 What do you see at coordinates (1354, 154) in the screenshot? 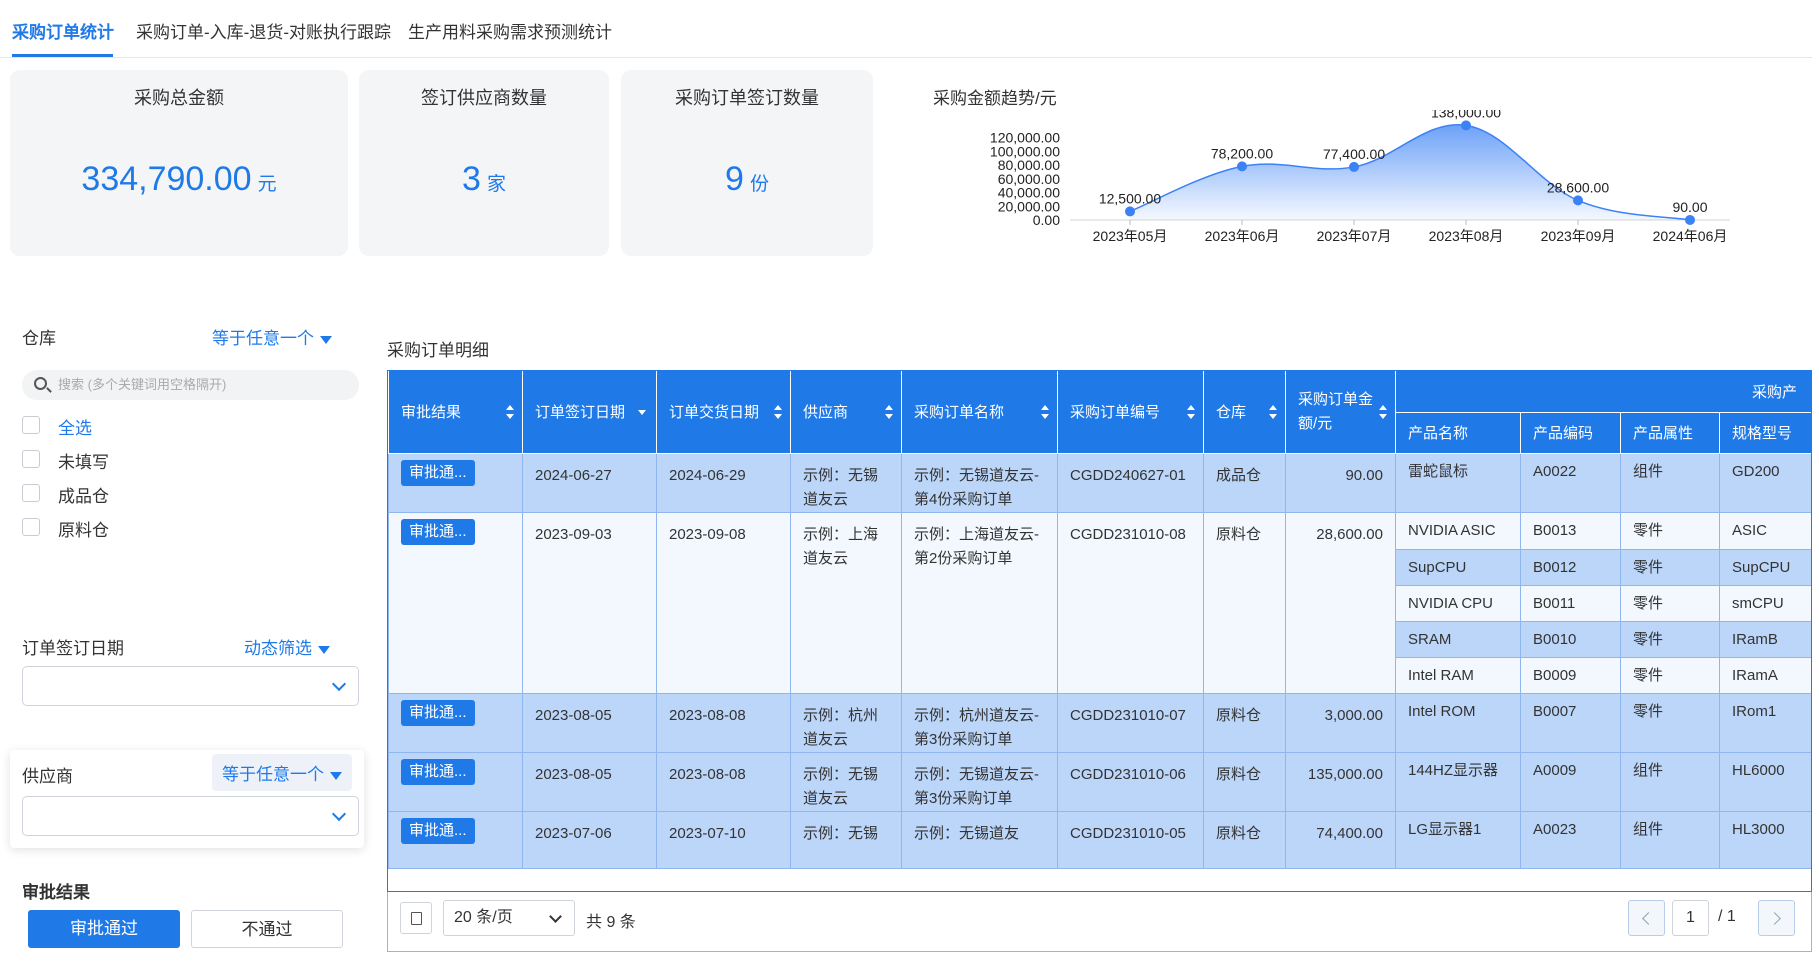
I see `data-label: 77,400.00` at bounding box center [1354, 154].